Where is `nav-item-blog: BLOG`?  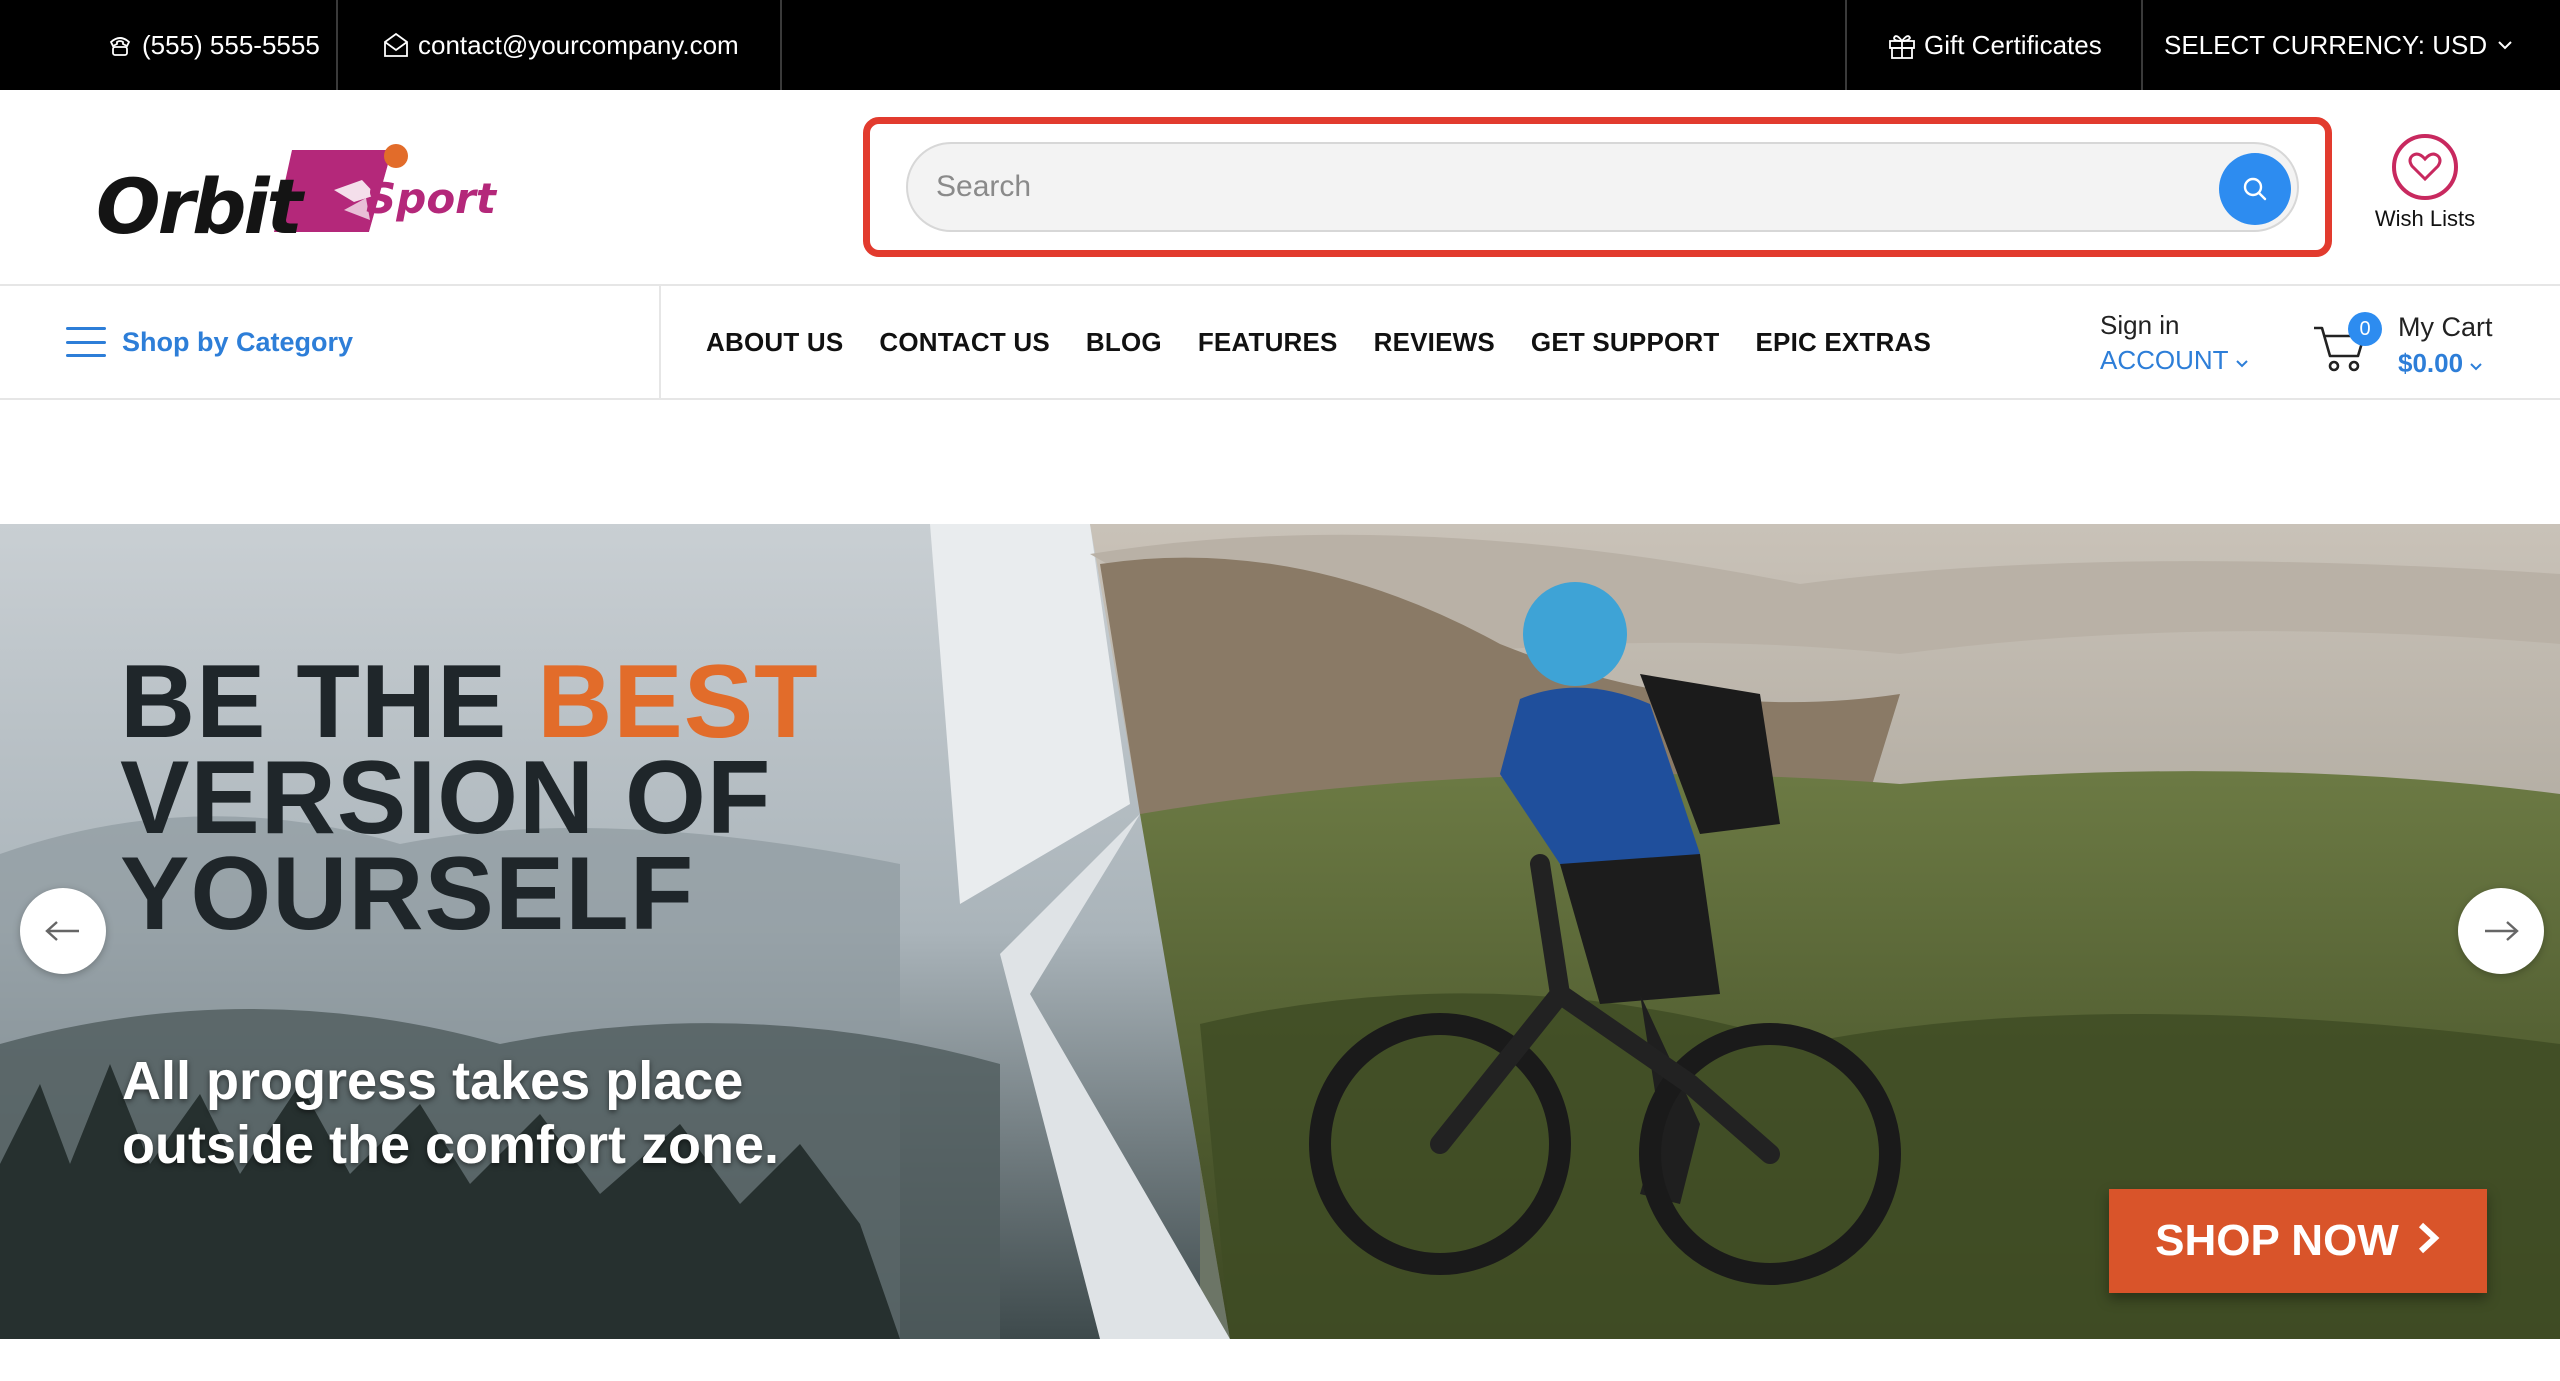
nav-item-blog: BLOG is located at coordinates (1124, 342).